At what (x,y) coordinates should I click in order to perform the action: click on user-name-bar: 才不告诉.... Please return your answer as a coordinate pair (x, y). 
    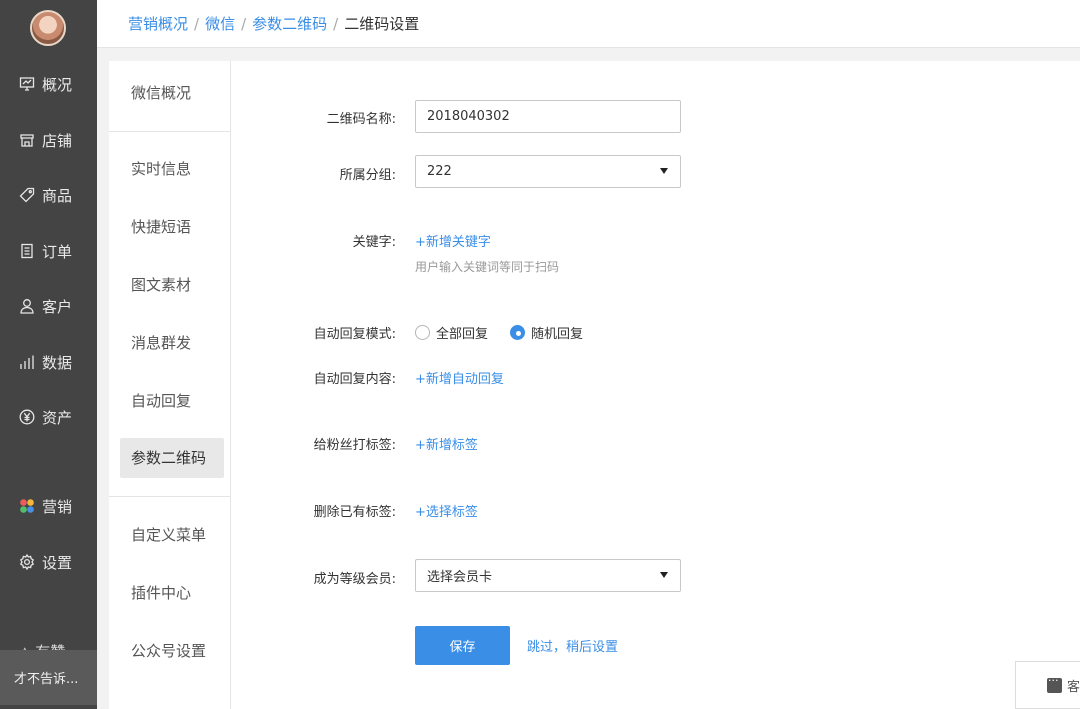
    Looking at the image, I should click on (48, 677).